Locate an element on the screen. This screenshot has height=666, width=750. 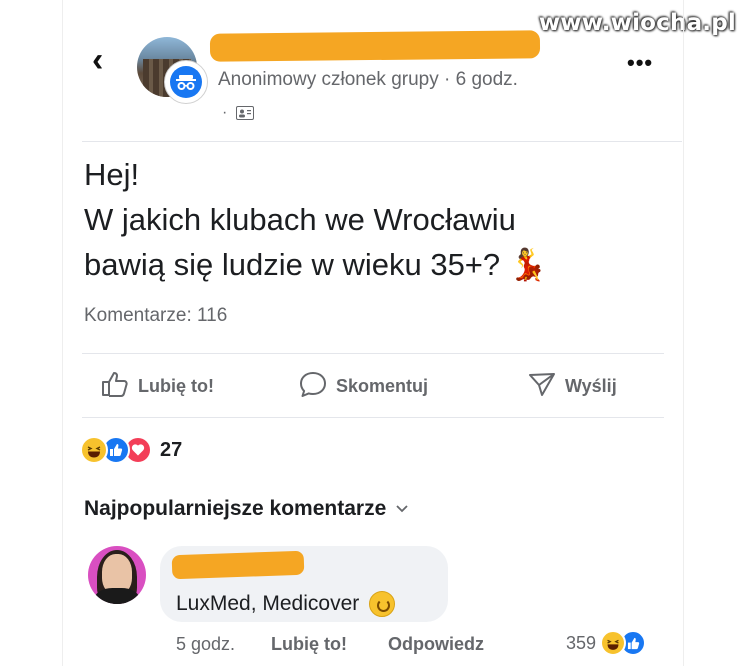
screenshot-frame-right is located at coordinates (683, 333).